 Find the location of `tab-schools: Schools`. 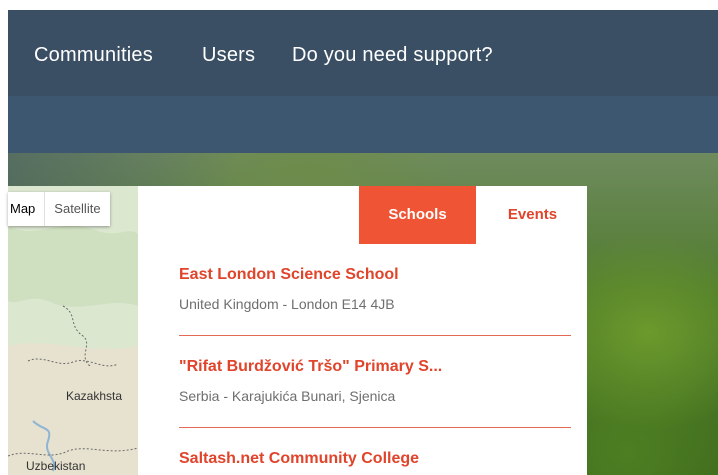

tab-schools: Schools is located at coordinates (417, 215).